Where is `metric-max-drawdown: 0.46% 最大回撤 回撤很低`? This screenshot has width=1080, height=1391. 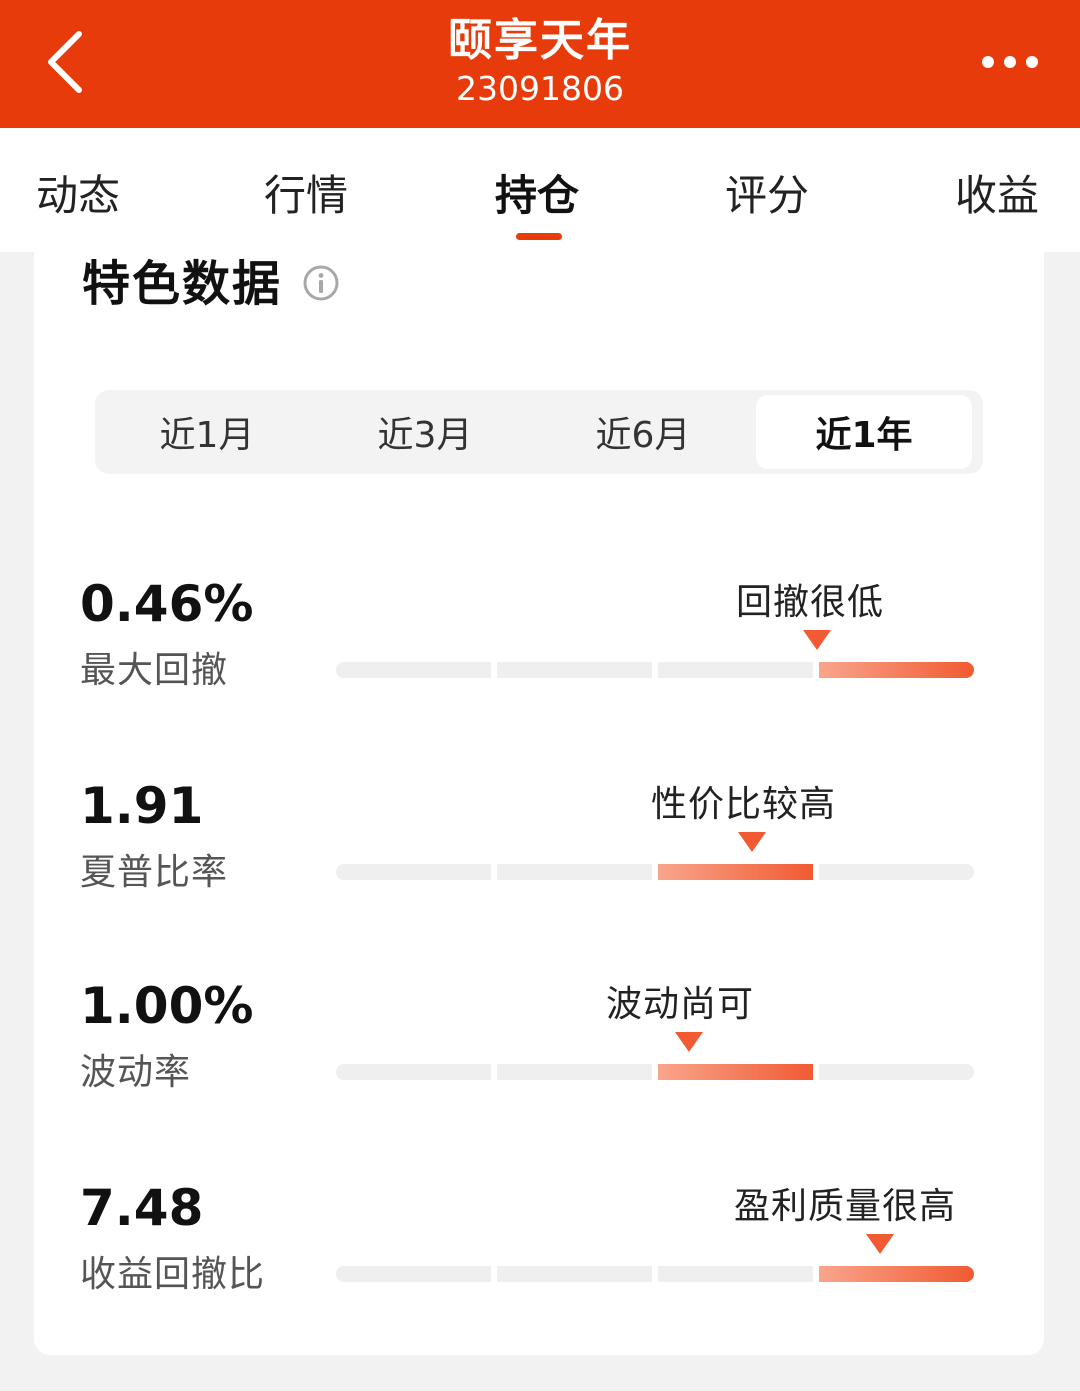 metric-max-drawdown: 0.46% 最大回撤 回撤很低 is located at coordinates (539, 669).